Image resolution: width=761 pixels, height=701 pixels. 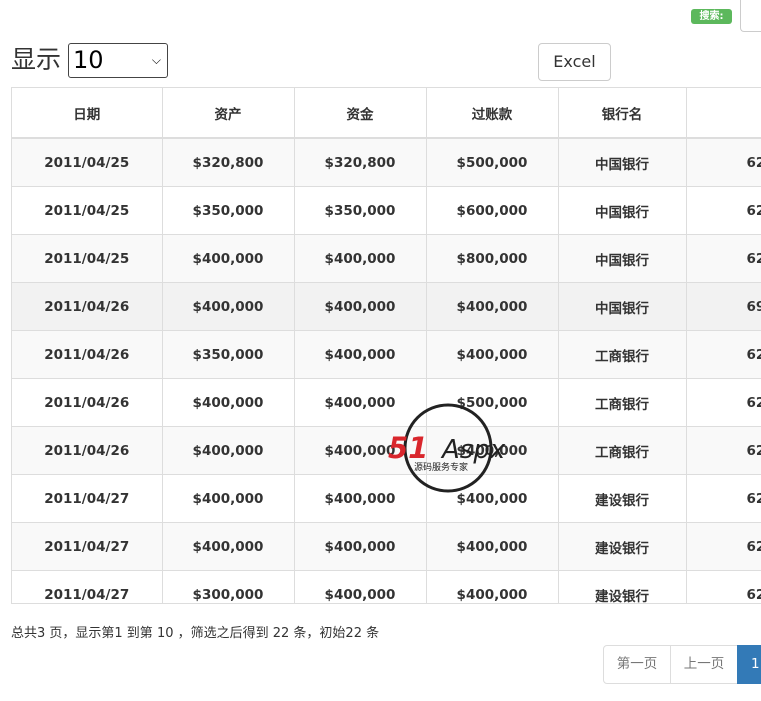 I want to click on search-label: 搜索:, so click(x=711, y=16).